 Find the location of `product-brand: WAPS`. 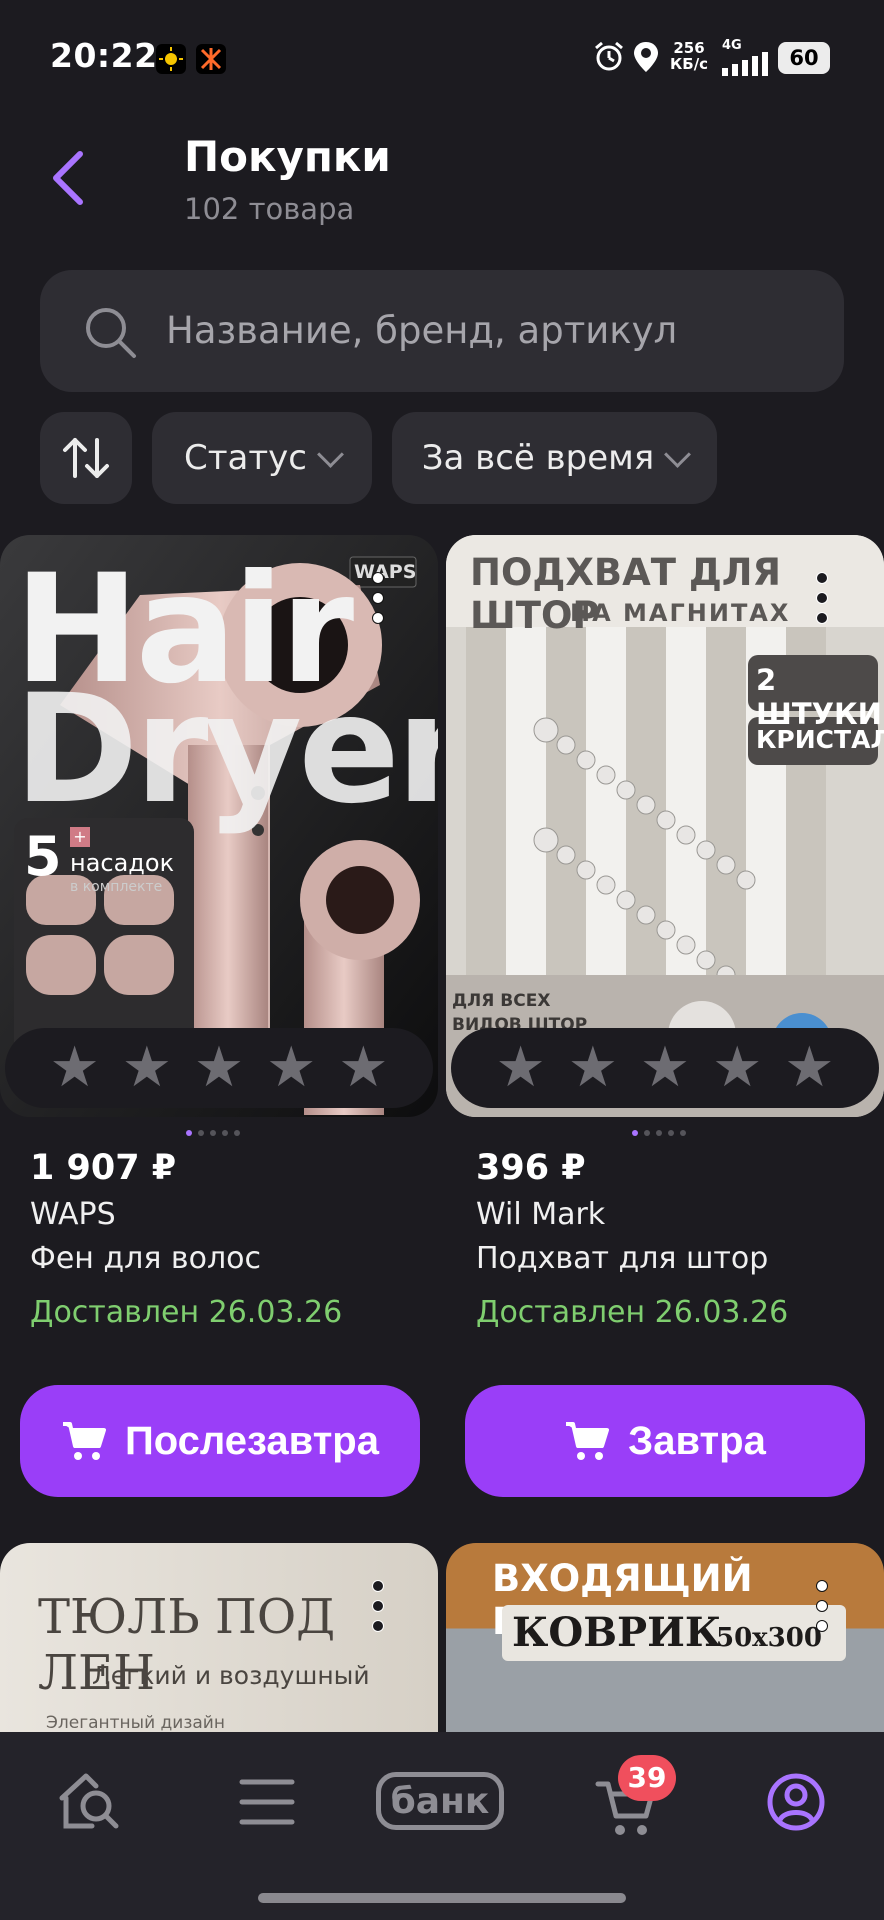

product-brand: WAPS is located at coordinates (73, 1214).